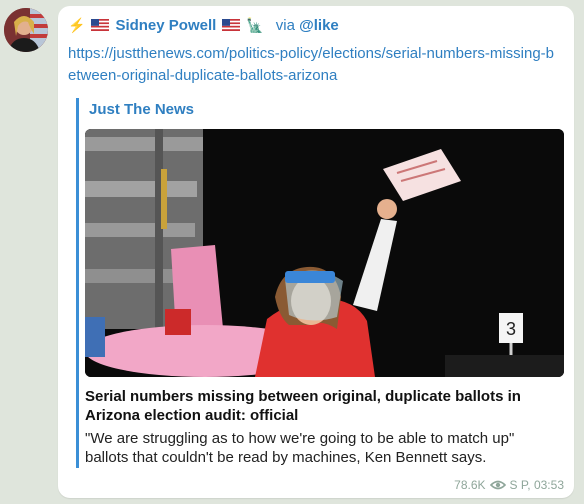 The height and width of the screenshot is (504, 584). Describe the element at coordinates (497, 485) in the screenshot. I see `eye-icon` at that location.